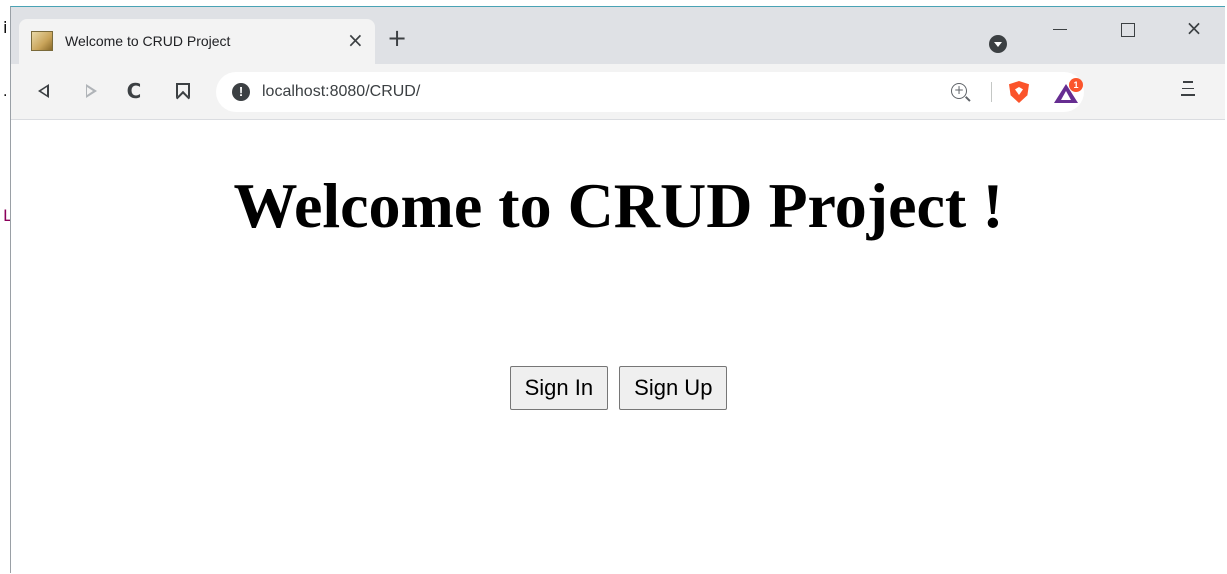 Image resolution: width=1227 pixels, height=574 pixels. Describe the element at coordinates (6, 286) in the screenshot. I see `desktop-background: i . L` at that location.